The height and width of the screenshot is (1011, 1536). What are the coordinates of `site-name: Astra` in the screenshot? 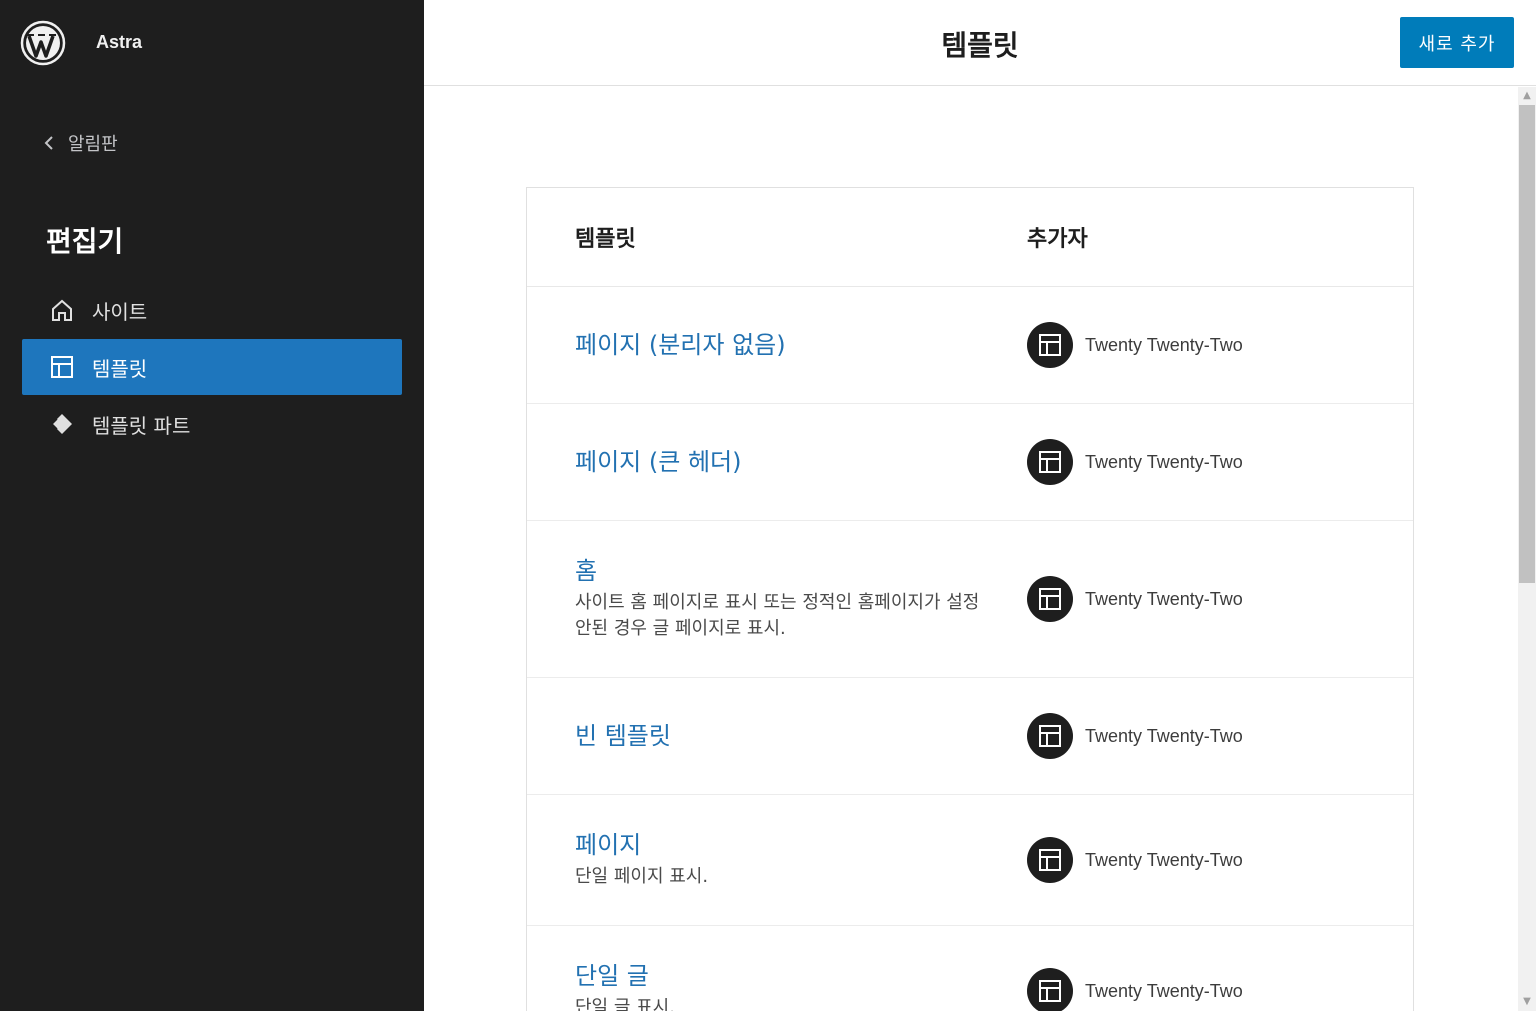 It's located at (119, 42).